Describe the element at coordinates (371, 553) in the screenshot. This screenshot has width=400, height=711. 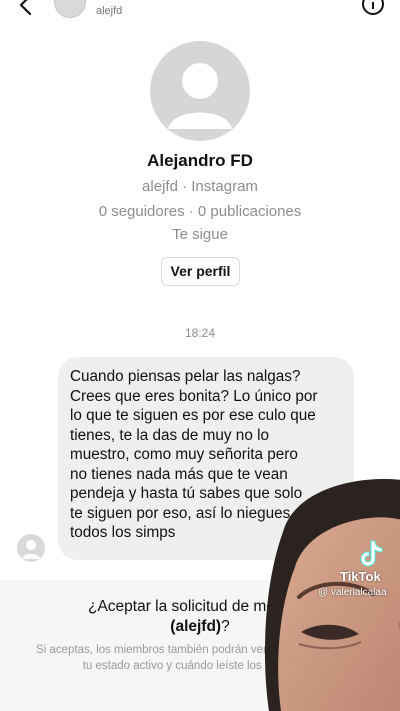
I see `tiktok-logo-icon` at that location.